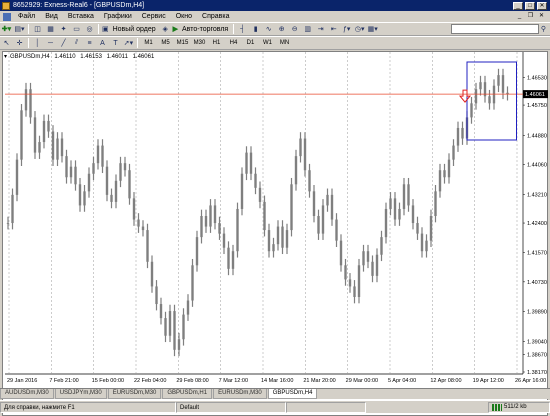 This screenshot has width=550, height=416. I want to click on new-order-button: ▣ Новый ордер, so click(130, 29).